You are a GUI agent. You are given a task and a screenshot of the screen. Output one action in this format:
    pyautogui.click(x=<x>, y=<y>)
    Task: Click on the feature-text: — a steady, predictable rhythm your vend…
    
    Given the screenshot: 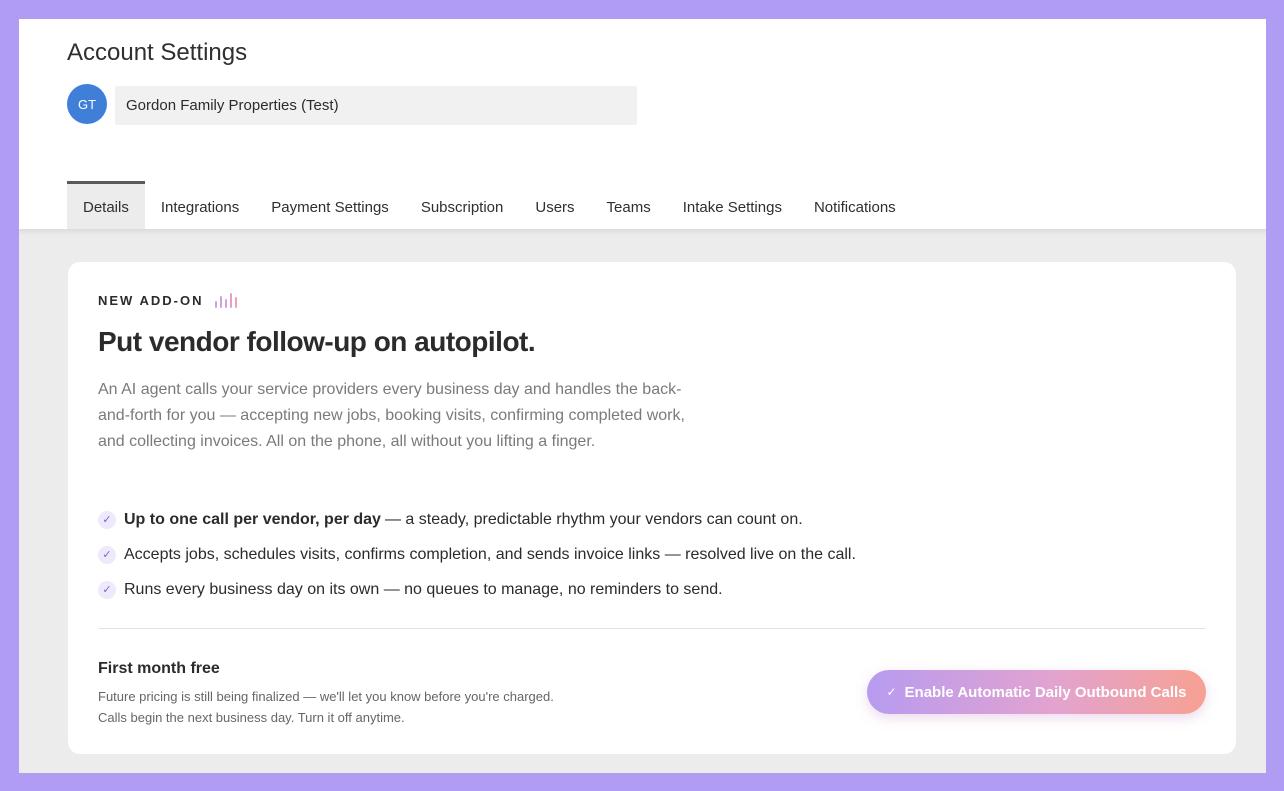 What is the action you would take?
    pyautogui.click(x=593, y=519)
    